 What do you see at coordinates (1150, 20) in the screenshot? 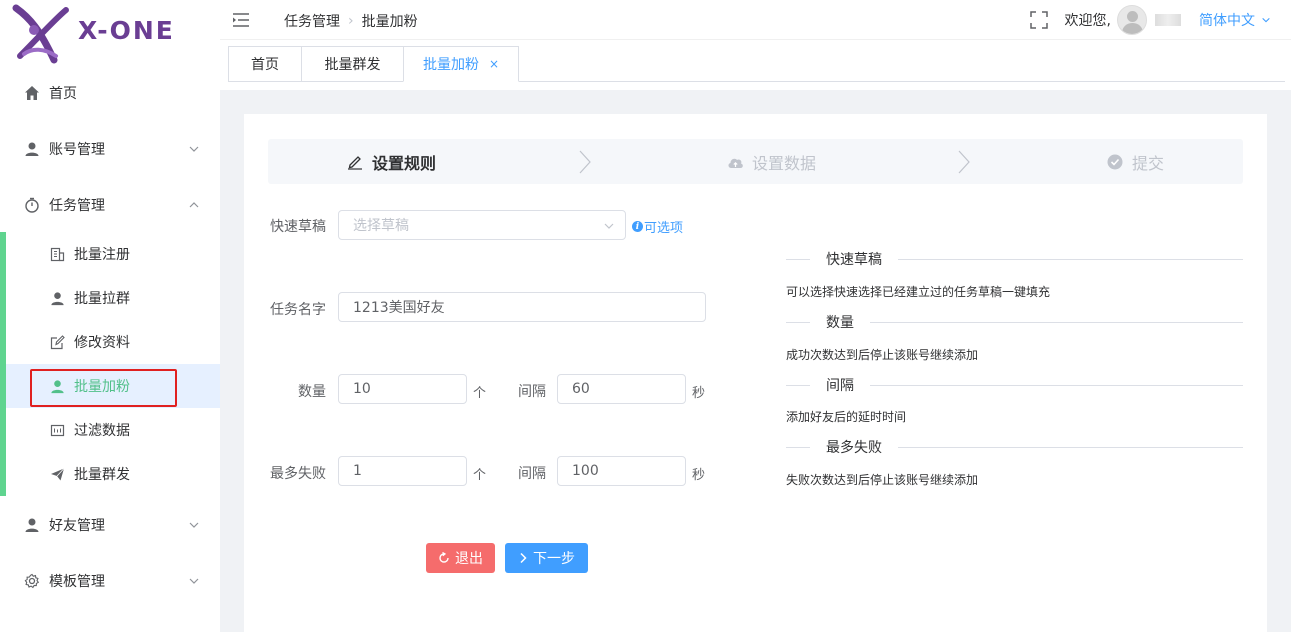
I see `header-right: 欢迎您, 简体中文` at bounding box center [1150, 20].